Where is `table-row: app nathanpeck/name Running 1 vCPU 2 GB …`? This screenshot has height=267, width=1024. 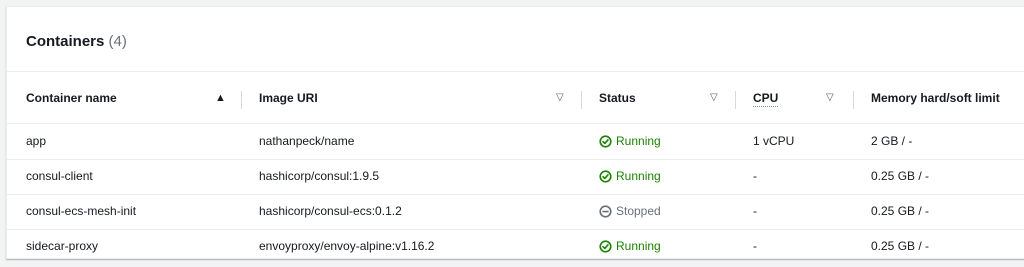 table-row: app nathanpeck/name Running 1 vCPU 2 GB … is located at coordinates (515, 142).